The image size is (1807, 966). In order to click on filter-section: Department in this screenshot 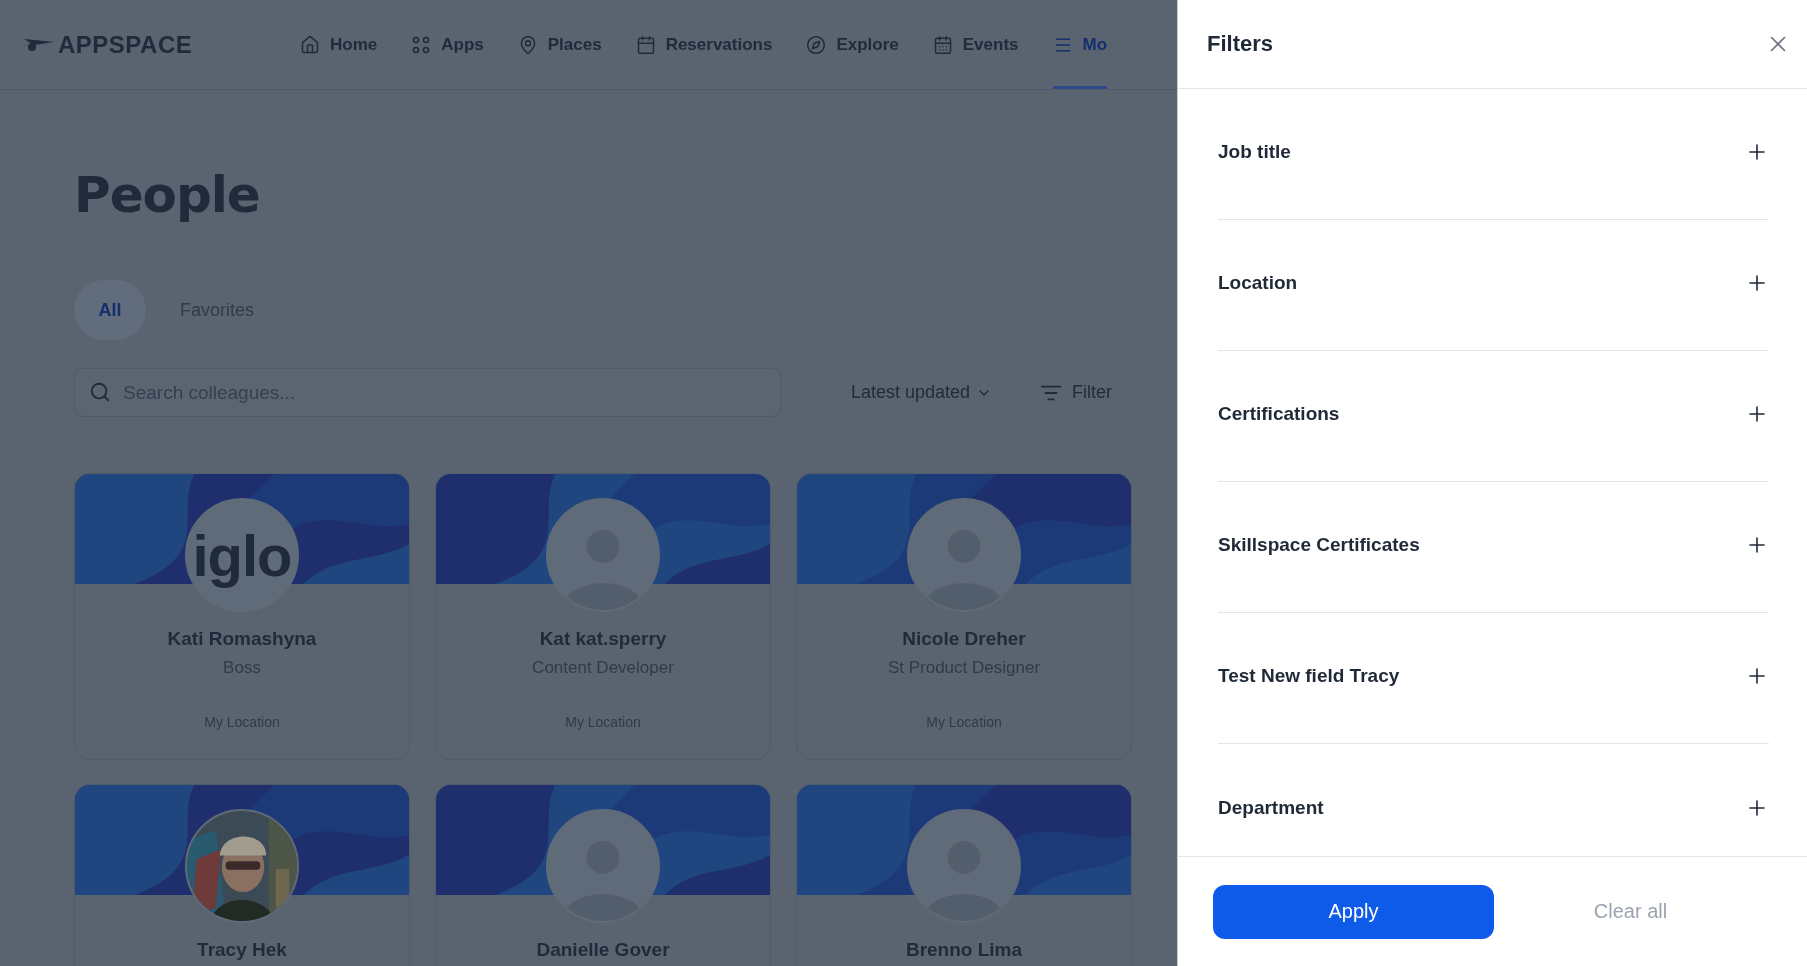, I will do `click(1493, 800)`.